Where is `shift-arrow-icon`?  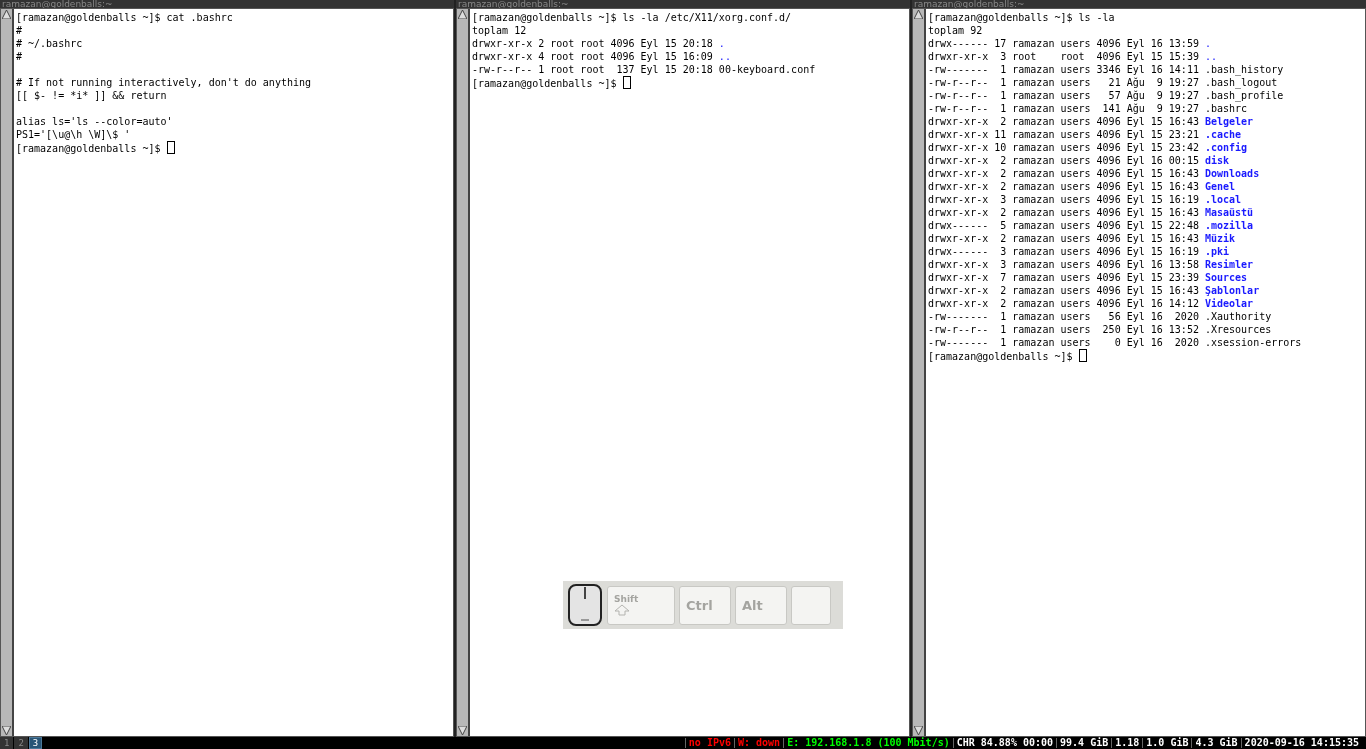 shift-arrow-icon is located at coordinates (622, 610).